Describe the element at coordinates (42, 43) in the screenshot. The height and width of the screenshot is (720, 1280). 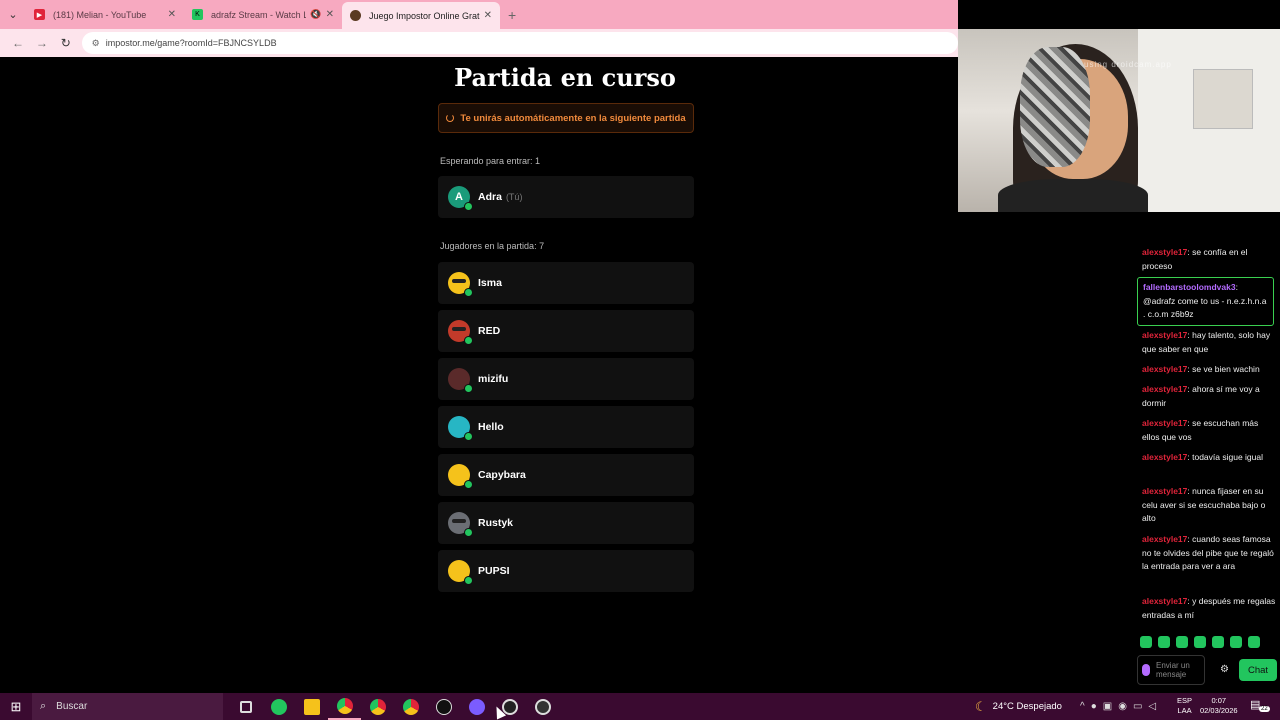
I see `forward-icon: →` at that location.